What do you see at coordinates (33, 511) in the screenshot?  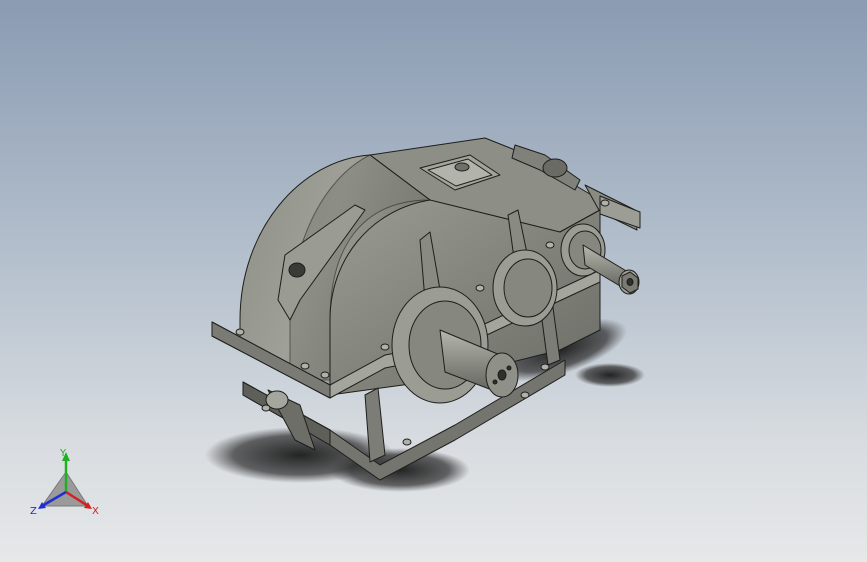 I see `z-axis-label: Z` at bounding box center [33, 511].